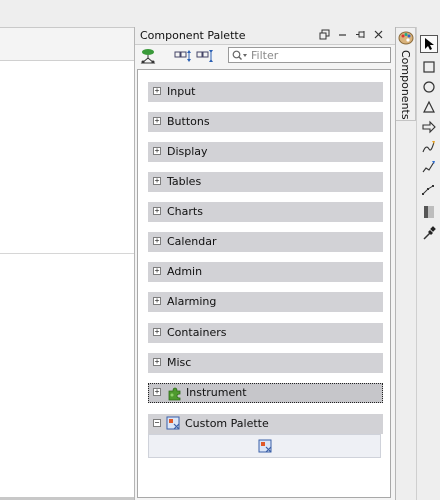  Describe the element at coordinates (324, 35) in the screenshot. I see `restore-icon` at that location.